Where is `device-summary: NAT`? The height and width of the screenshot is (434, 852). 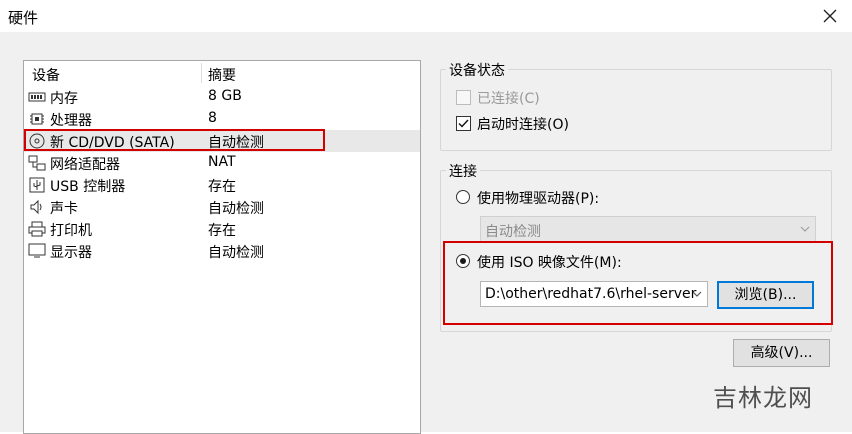
device-summary: NAT is located at coordinates (222, 162).